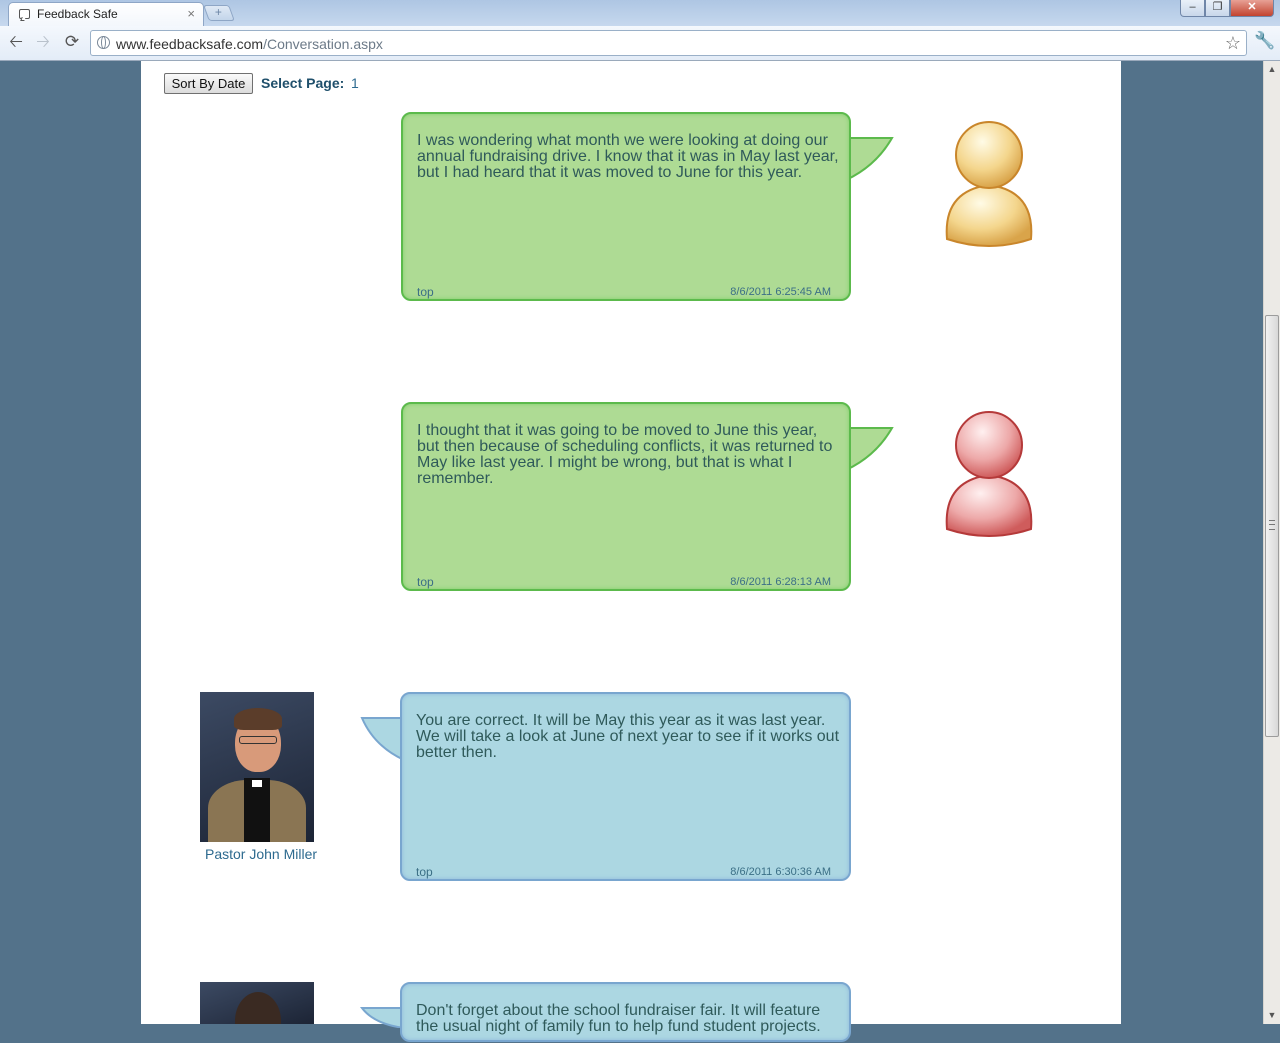 The height and width of the screenshot is (1043, 1280). What do you see at coordinates (323, 44) in the screenshot?
I see `url-path: /Conversation.aspx` at bounding box center [323, 44].